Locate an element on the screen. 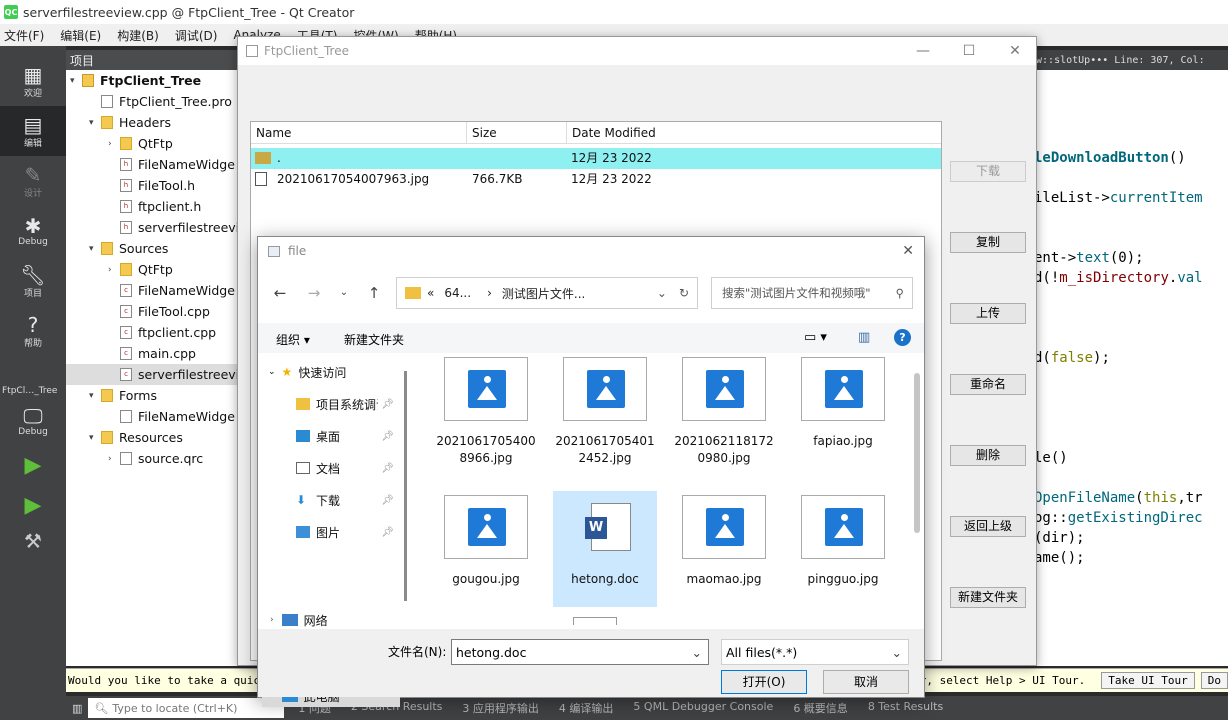  refresh-icon: ↻ is located at coordinates (684, 293).